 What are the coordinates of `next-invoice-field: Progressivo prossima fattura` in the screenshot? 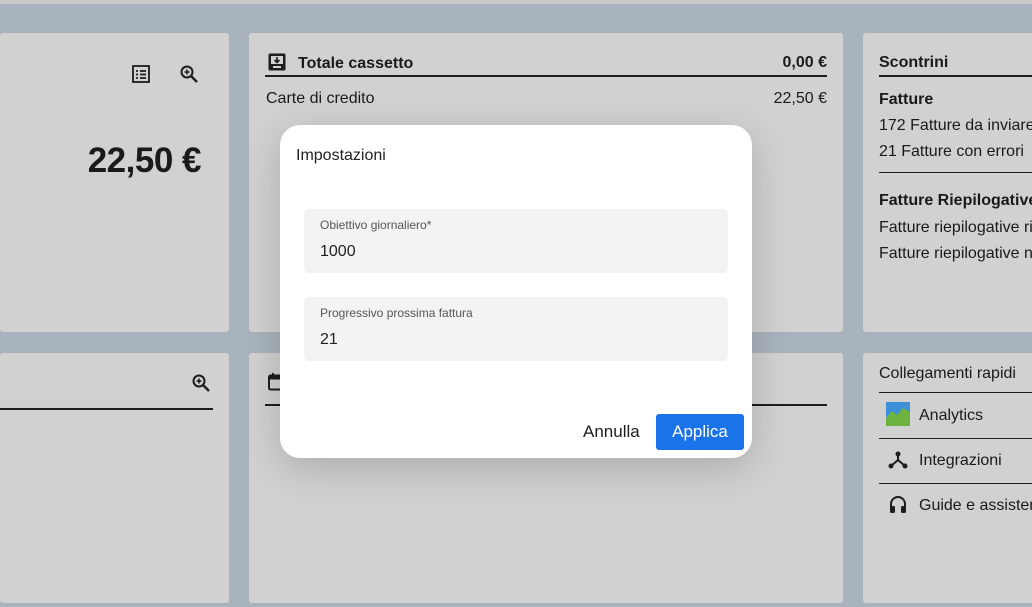 It's located at (516, 329).